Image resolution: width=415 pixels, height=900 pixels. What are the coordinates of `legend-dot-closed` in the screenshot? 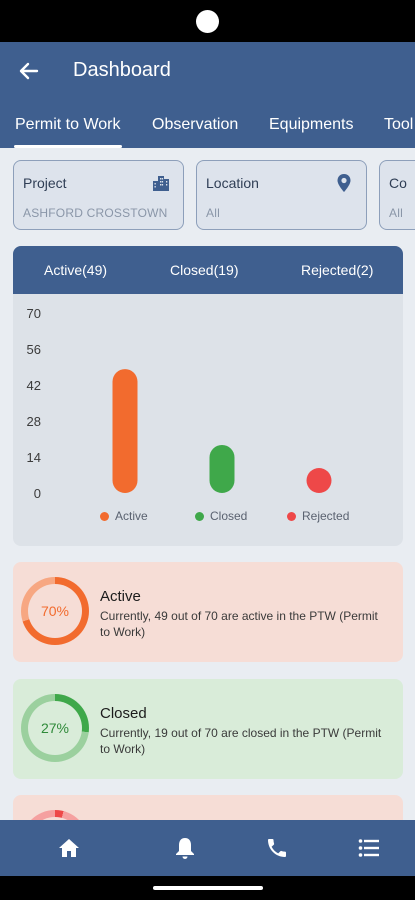 It's located at (199, 516).